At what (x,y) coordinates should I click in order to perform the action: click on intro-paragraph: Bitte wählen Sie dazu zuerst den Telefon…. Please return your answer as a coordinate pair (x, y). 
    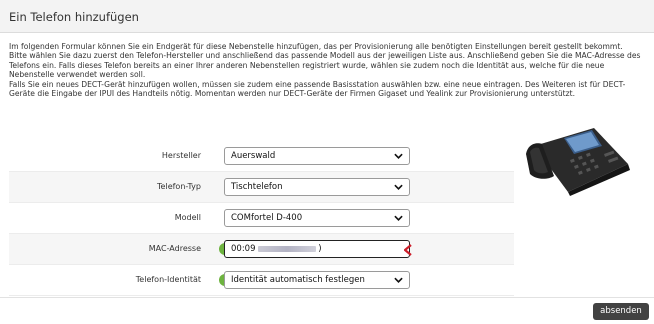
    Looking at the image, I should click on (325, 65).